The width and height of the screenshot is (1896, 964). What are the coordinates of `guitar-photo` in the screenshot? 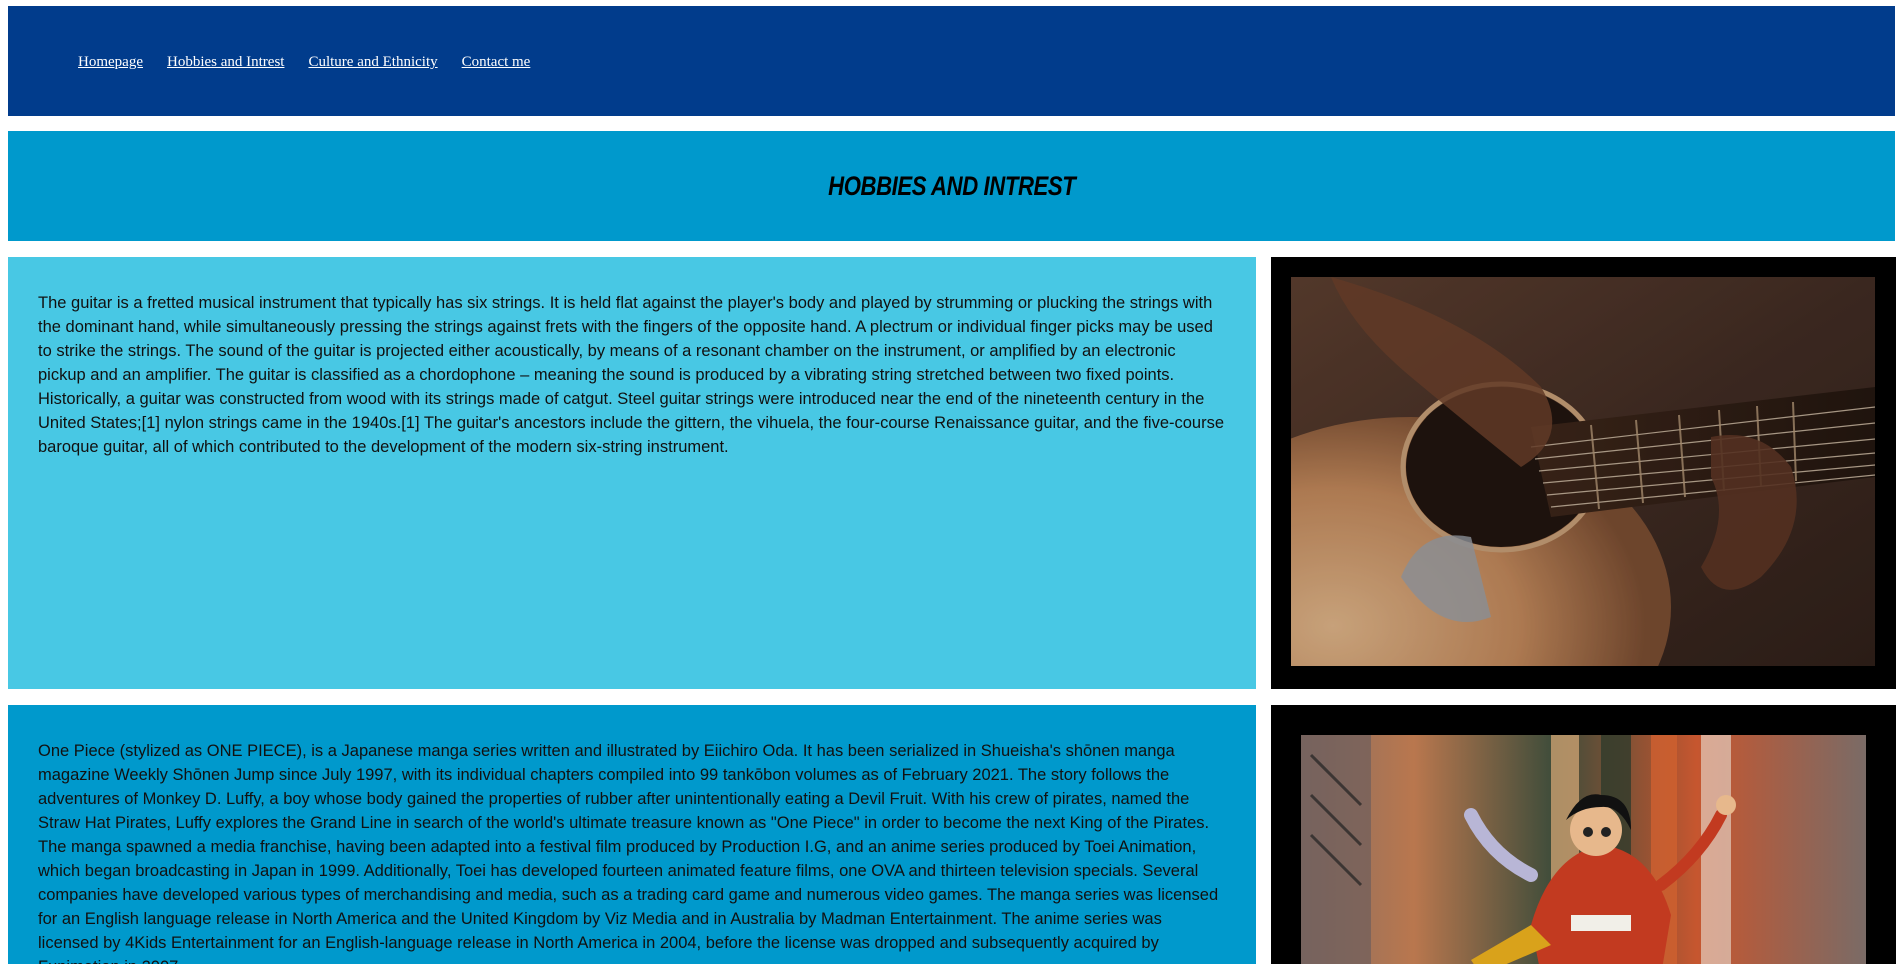 It's located at (1583, 471).